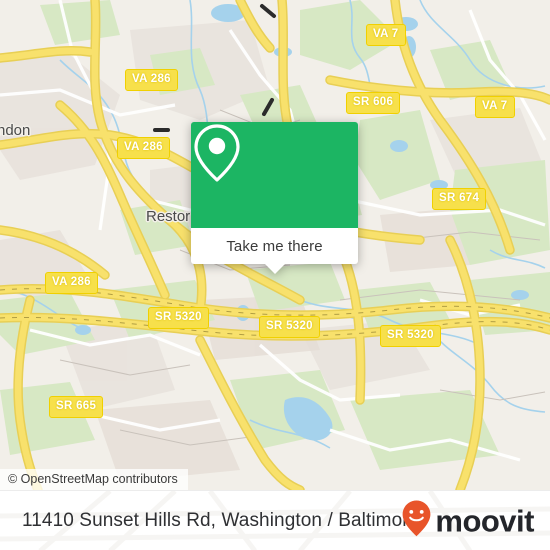 Image resolution: width=550 pixels, height=550 pixels. I want to click on location-popup-card: Take me there, so click(274, 198).